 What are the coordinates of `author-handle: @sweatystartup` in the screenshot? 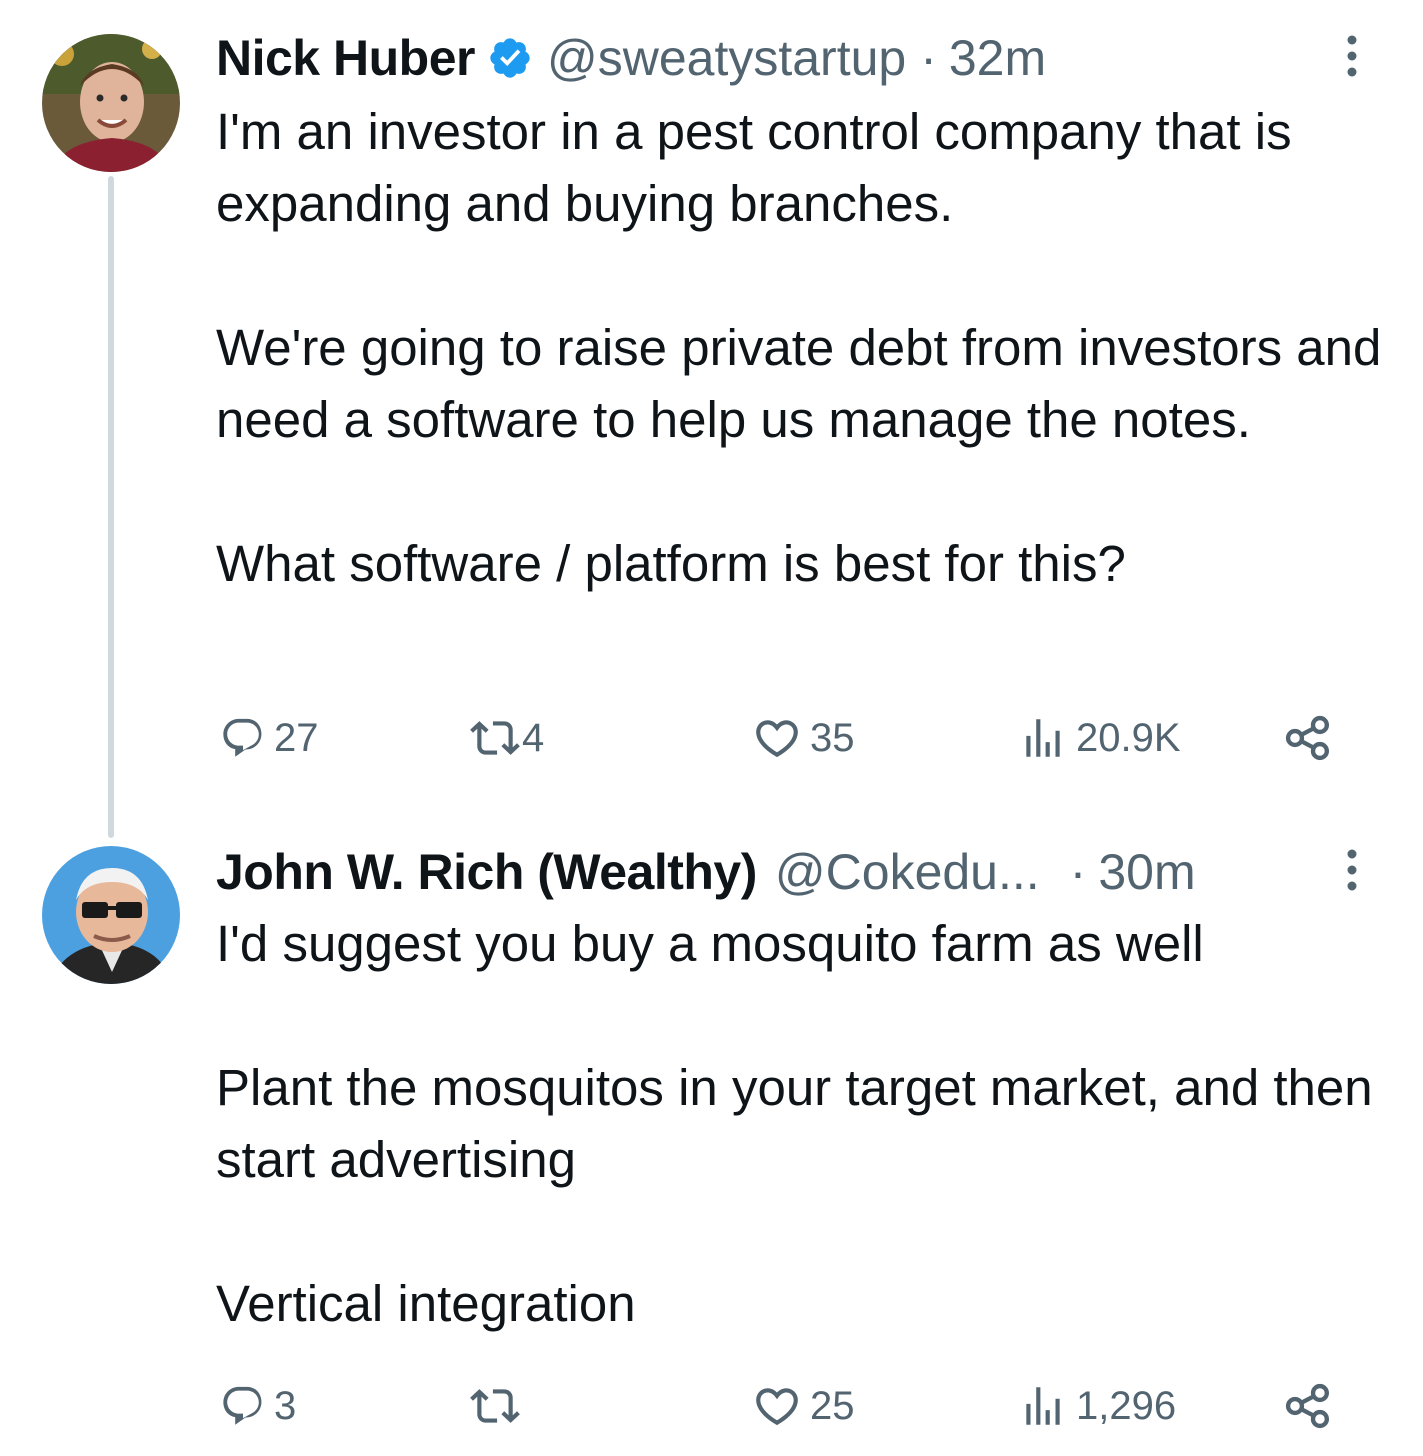 It's located at (726, 58).